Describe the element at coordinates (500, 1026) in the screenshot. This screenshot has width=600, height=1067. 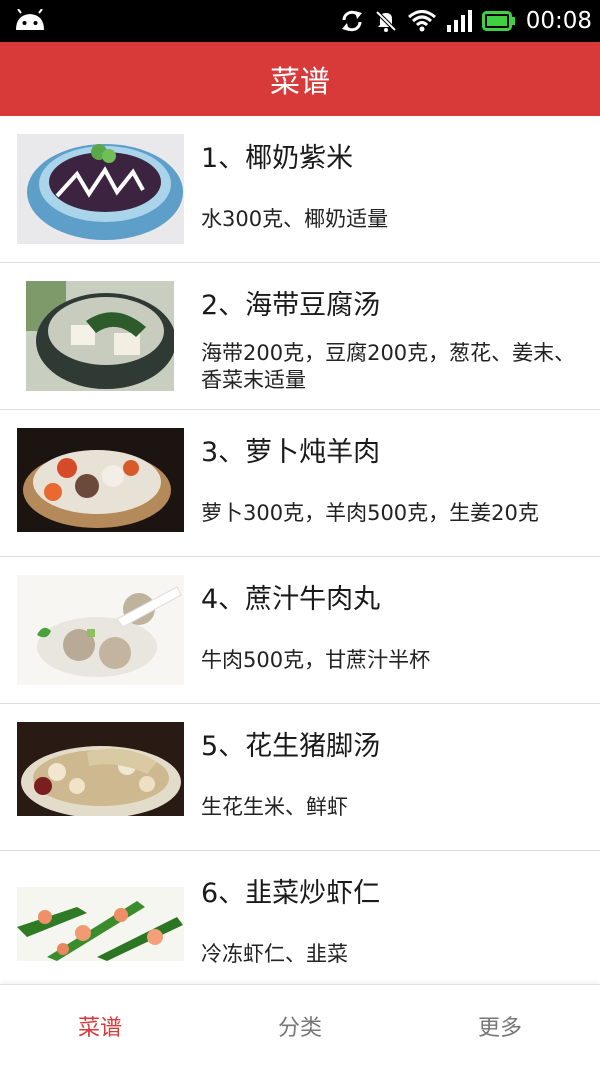
I see `tab-more: 更多` at that location.